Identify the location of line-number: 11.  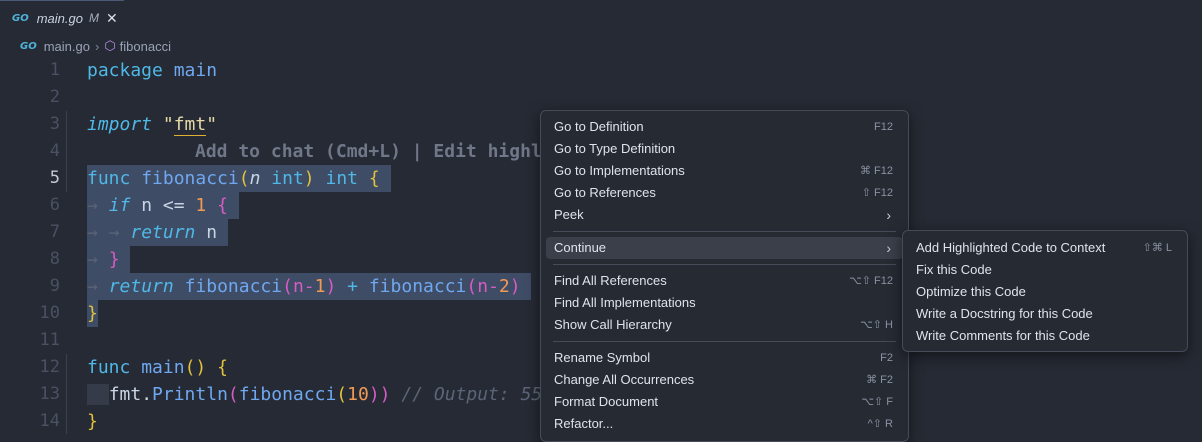
(49, 340).